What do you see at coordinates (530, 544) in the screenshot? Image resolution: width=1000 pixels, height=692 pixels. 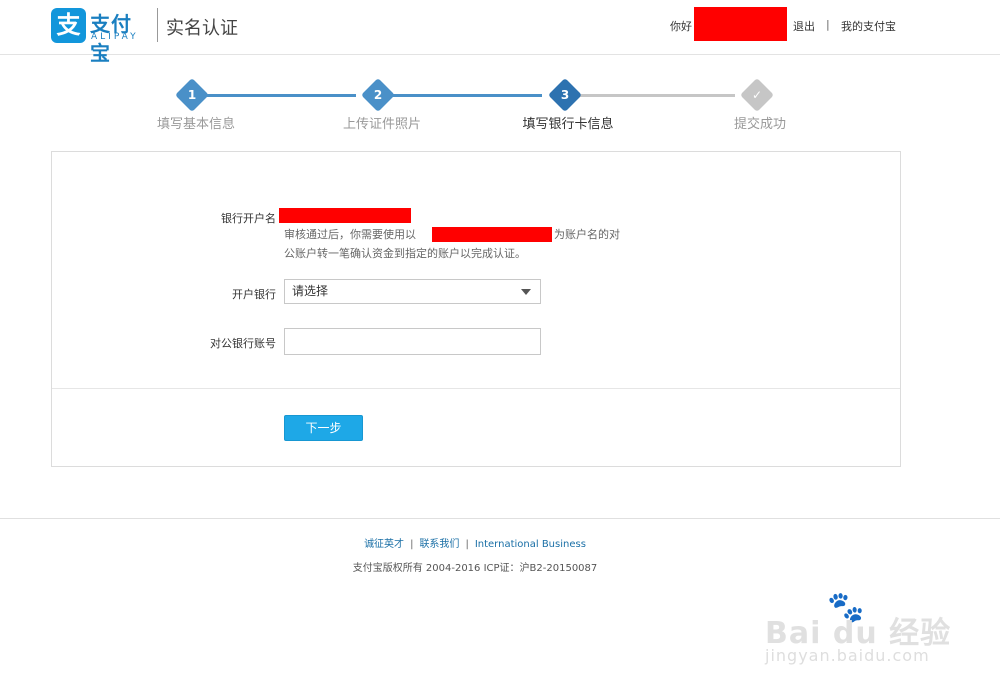 I see `footer-link-international: International Business` at bounding box center [530, 544].